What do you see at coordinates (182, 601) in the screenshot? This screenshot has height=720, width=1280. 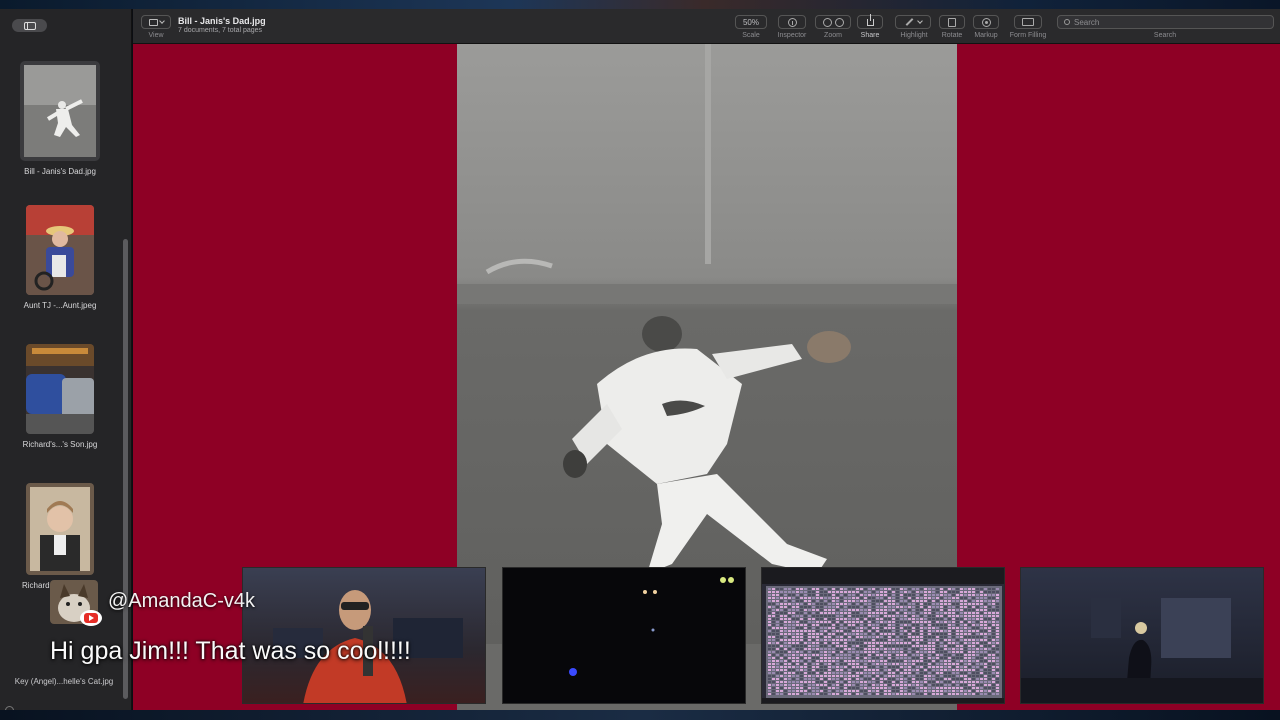 I see `chat-username: @AmandaC-v4k` at bounding box center [182, 601].